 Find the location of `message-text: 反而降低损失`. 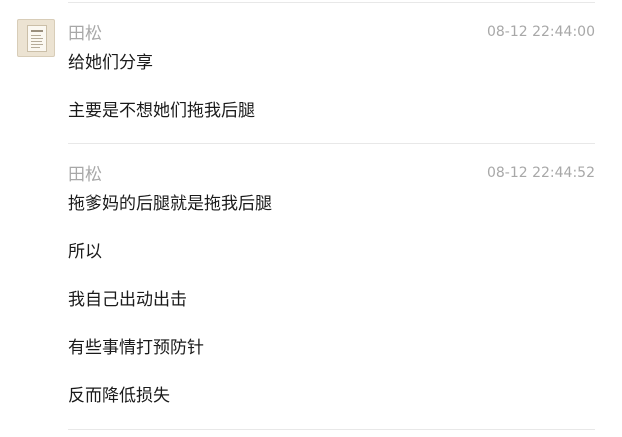

message-text: 反而降低损失 is located at coordinates (119, 396).